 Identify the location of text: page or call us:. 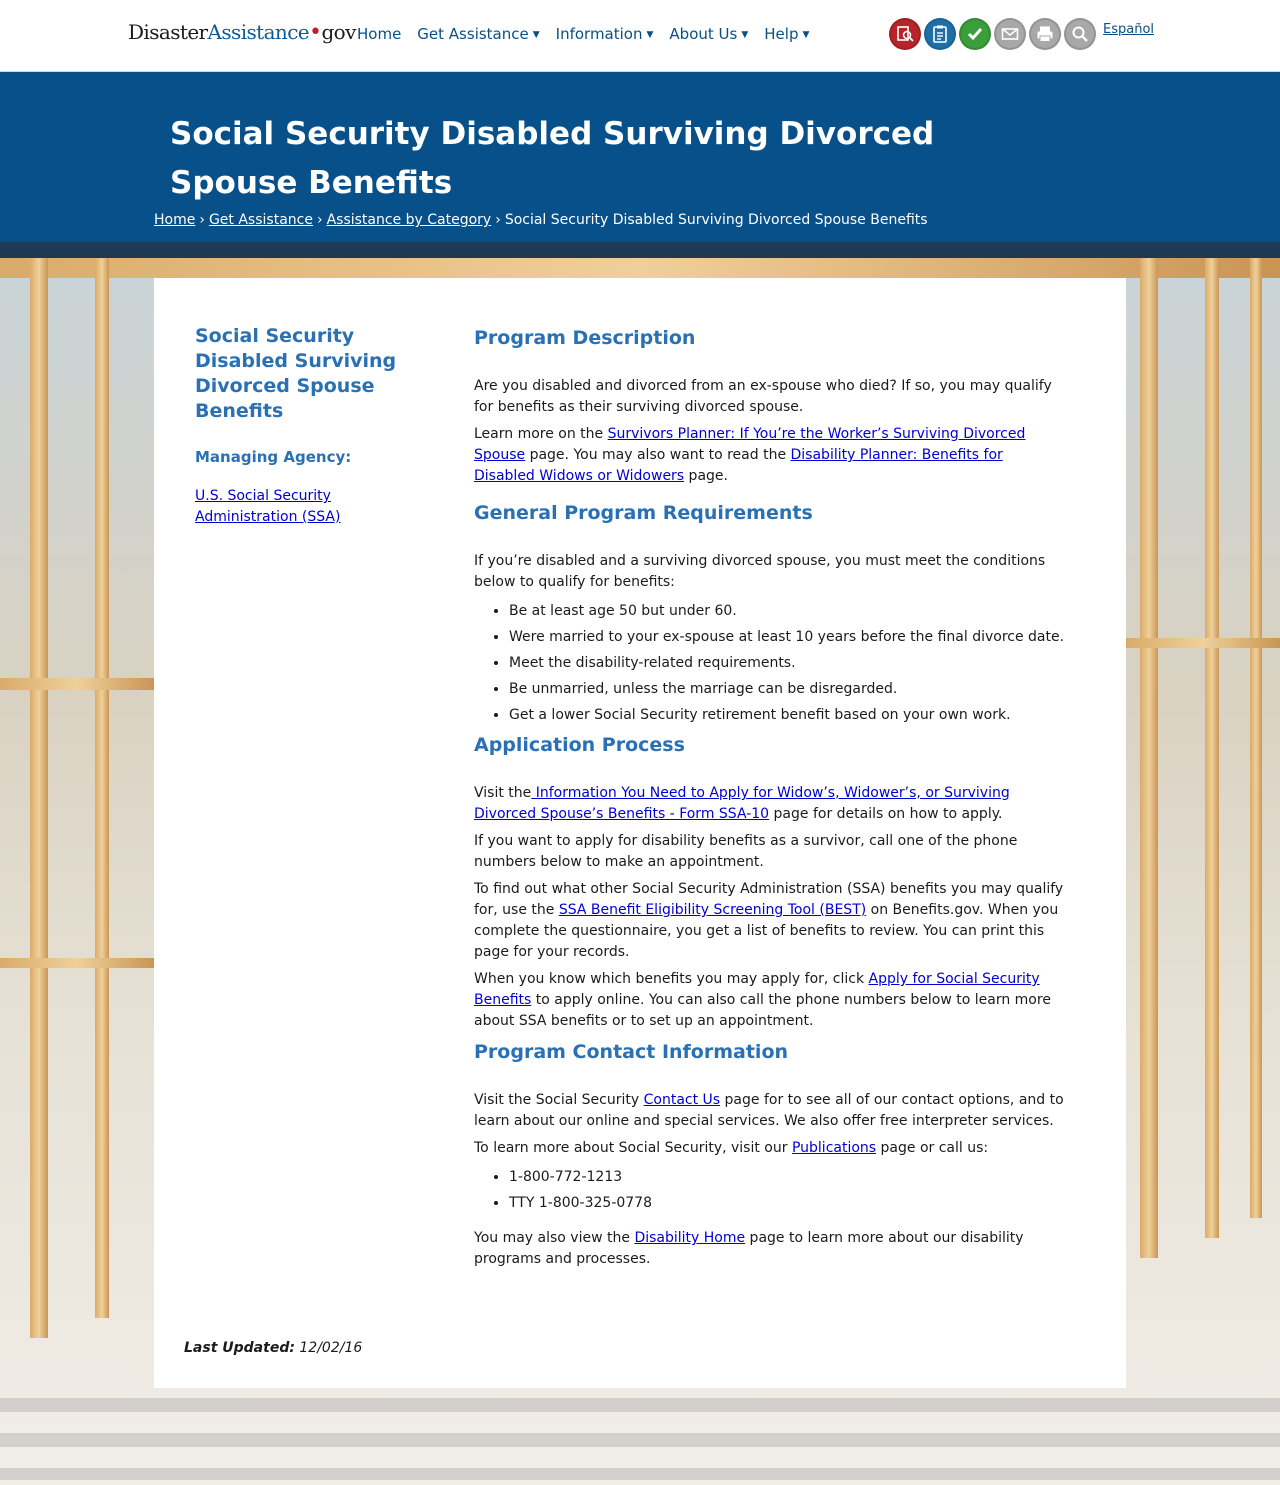
(932, 1148).